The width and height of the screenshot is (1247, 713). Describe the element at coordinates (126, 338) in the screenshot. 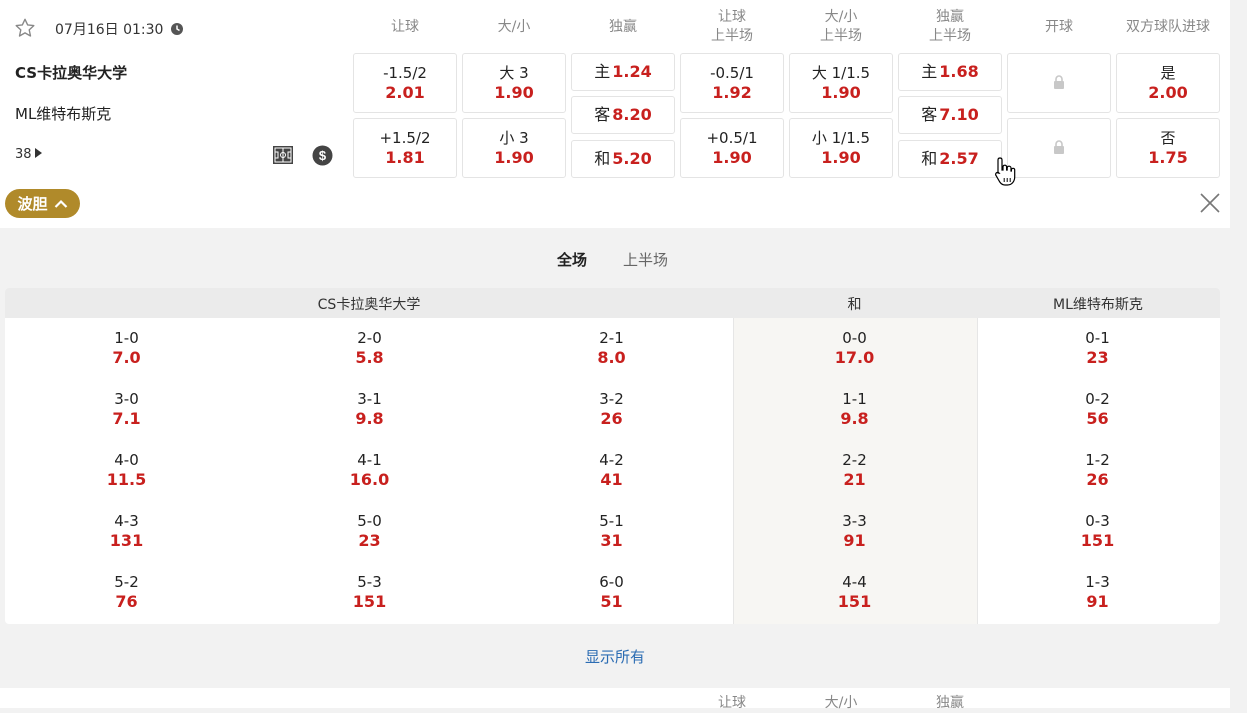

I see `score-label: 1-0` at that location.